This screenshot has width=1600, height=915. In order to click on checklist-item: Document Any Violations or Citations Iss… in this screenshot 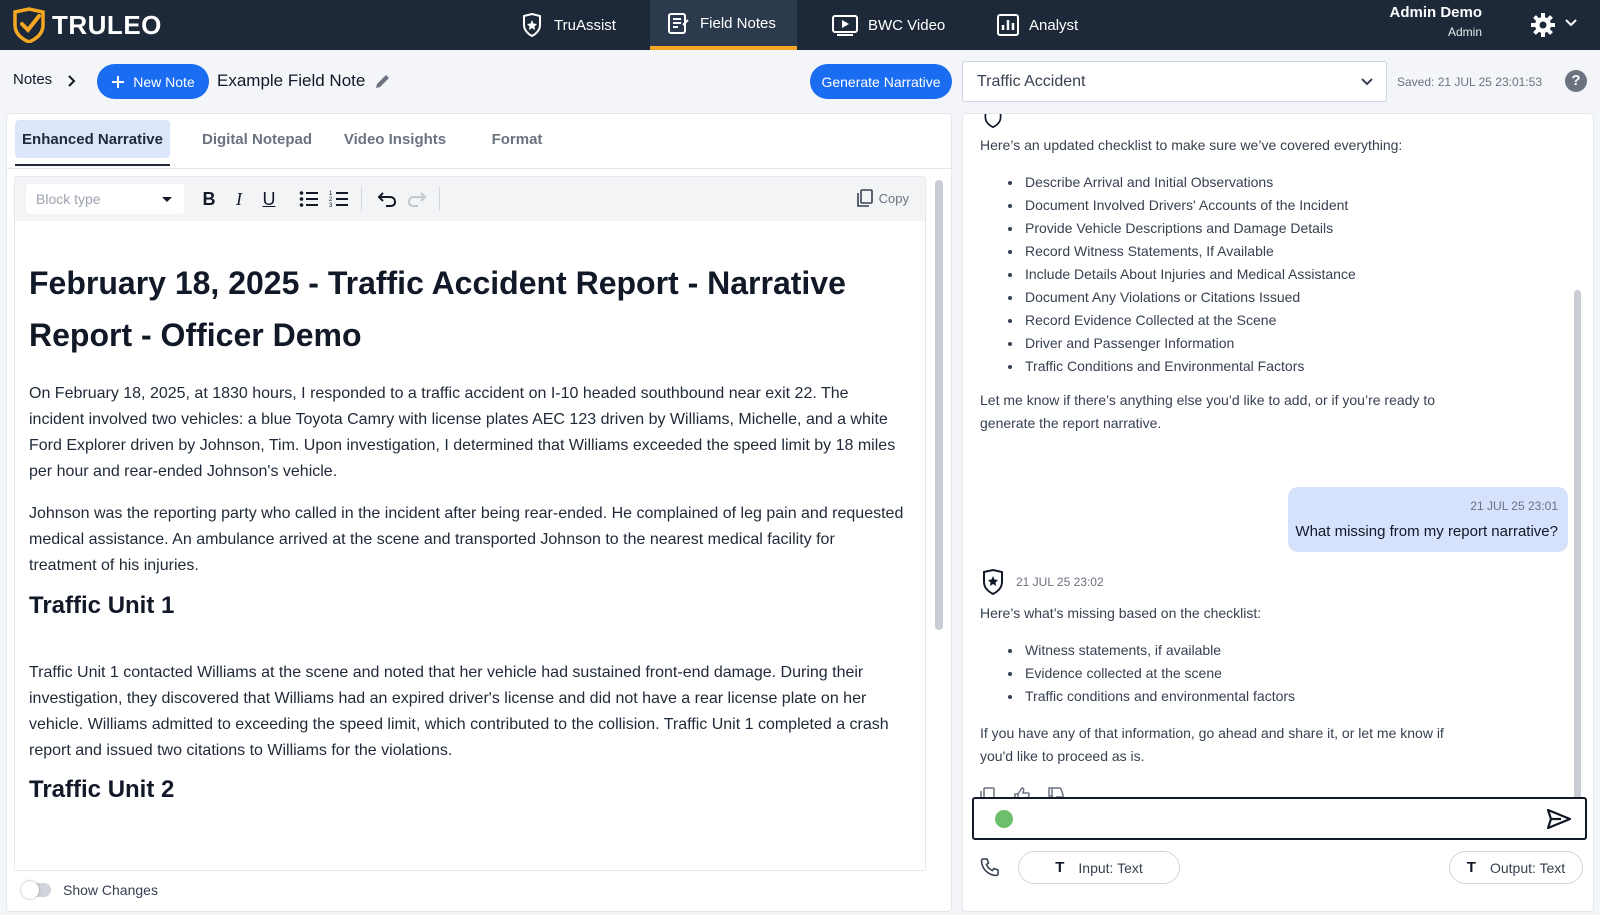, I will do `click(1189, 297)`.